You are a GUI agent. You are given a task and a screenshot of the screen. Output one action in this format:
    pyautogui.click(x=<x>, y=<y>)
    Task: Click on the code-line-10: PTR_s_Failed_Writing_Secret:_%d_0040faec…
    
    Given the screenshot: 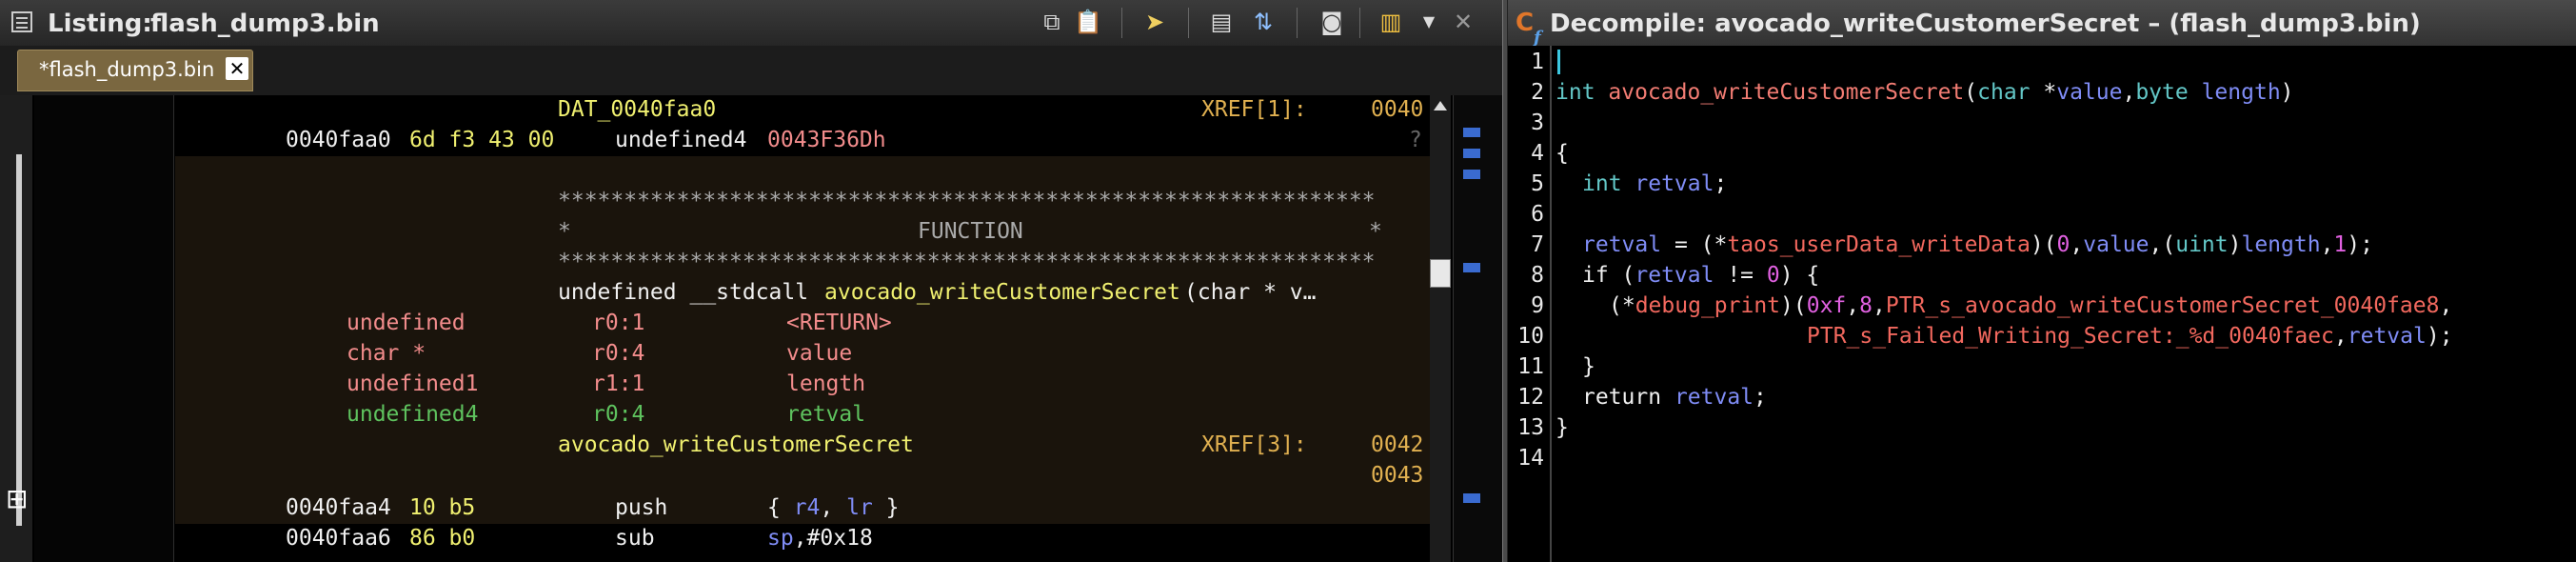 What is the action you would take?
    pyautogui.click(x=2130, y=337)
    